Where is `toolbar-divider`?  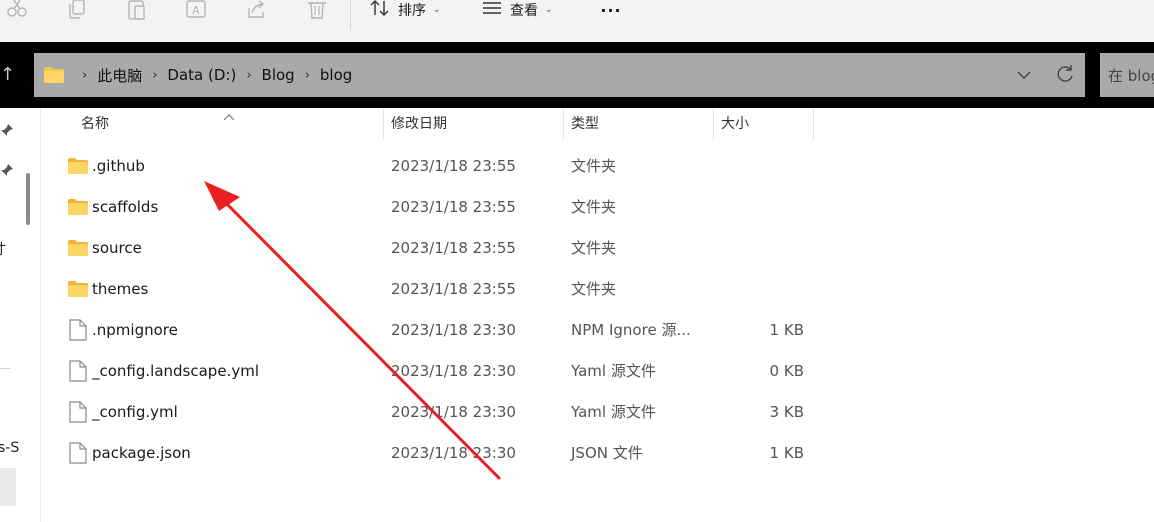
toolbar-divider is located at coordinates (350, 15).